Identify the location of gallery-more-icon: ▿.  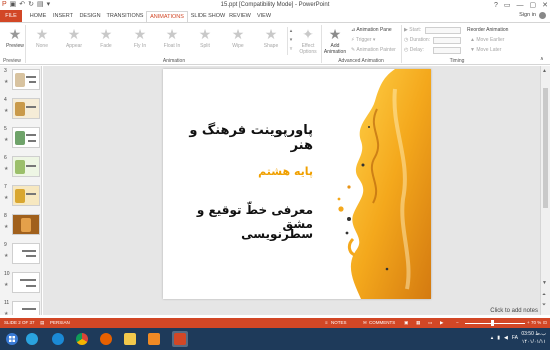
(291, 49).